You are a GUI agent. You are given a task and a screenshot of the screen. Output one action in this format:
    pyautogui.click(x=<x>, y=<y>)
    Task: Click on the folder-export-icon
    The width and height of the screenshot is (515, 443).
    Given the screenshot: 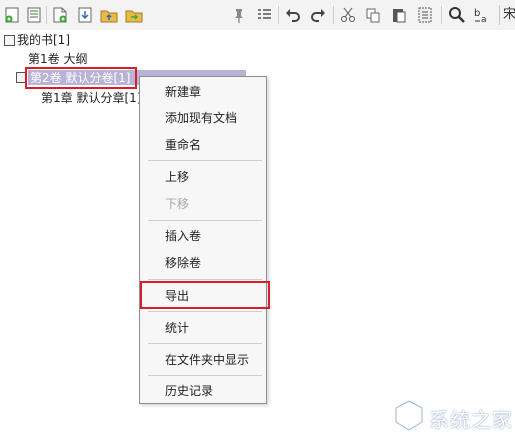 What is the action you would take?
    pyautogui.click(x=134, y=15)
    